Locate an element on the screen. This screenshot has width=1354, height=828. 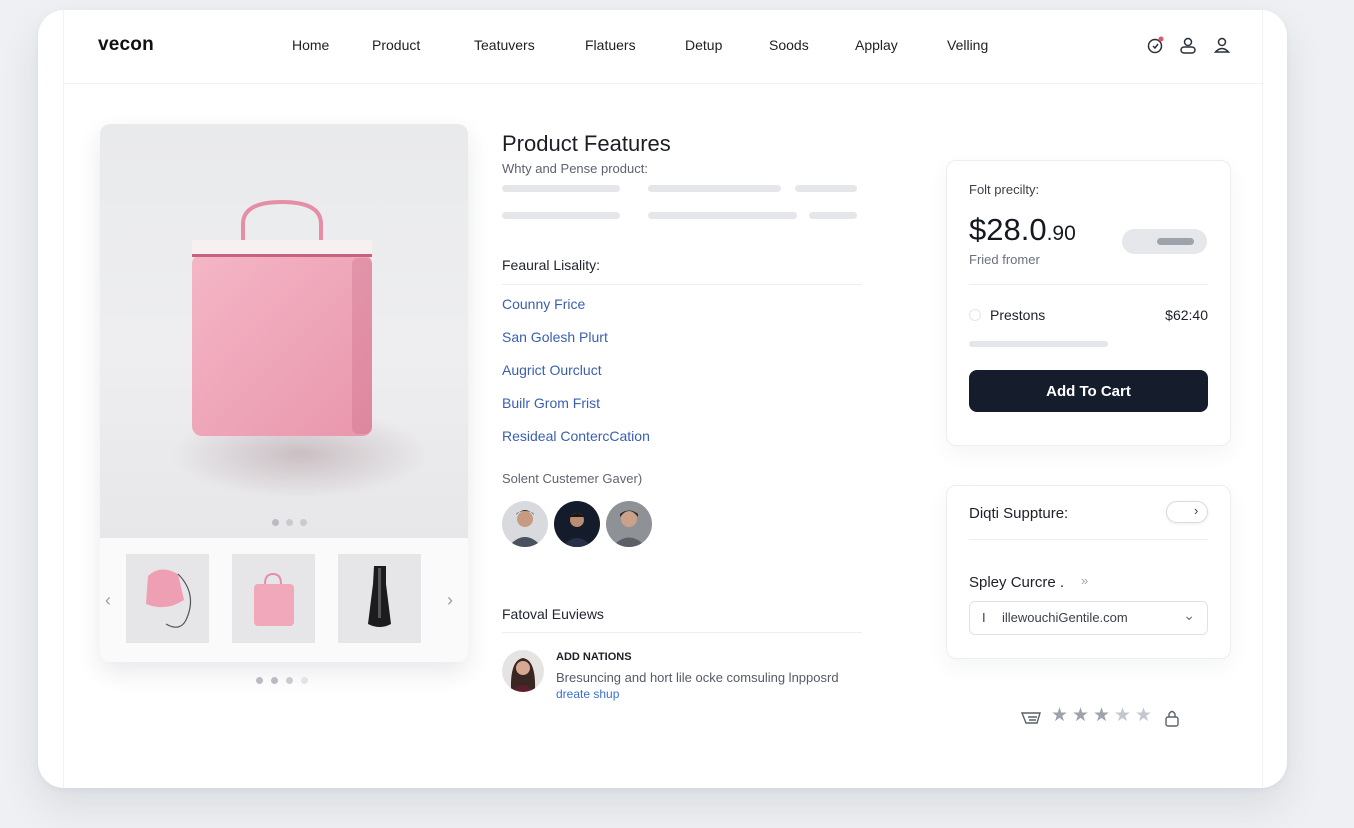
feature-link: San Golesh Plurt is located at coordinates (555, 337).